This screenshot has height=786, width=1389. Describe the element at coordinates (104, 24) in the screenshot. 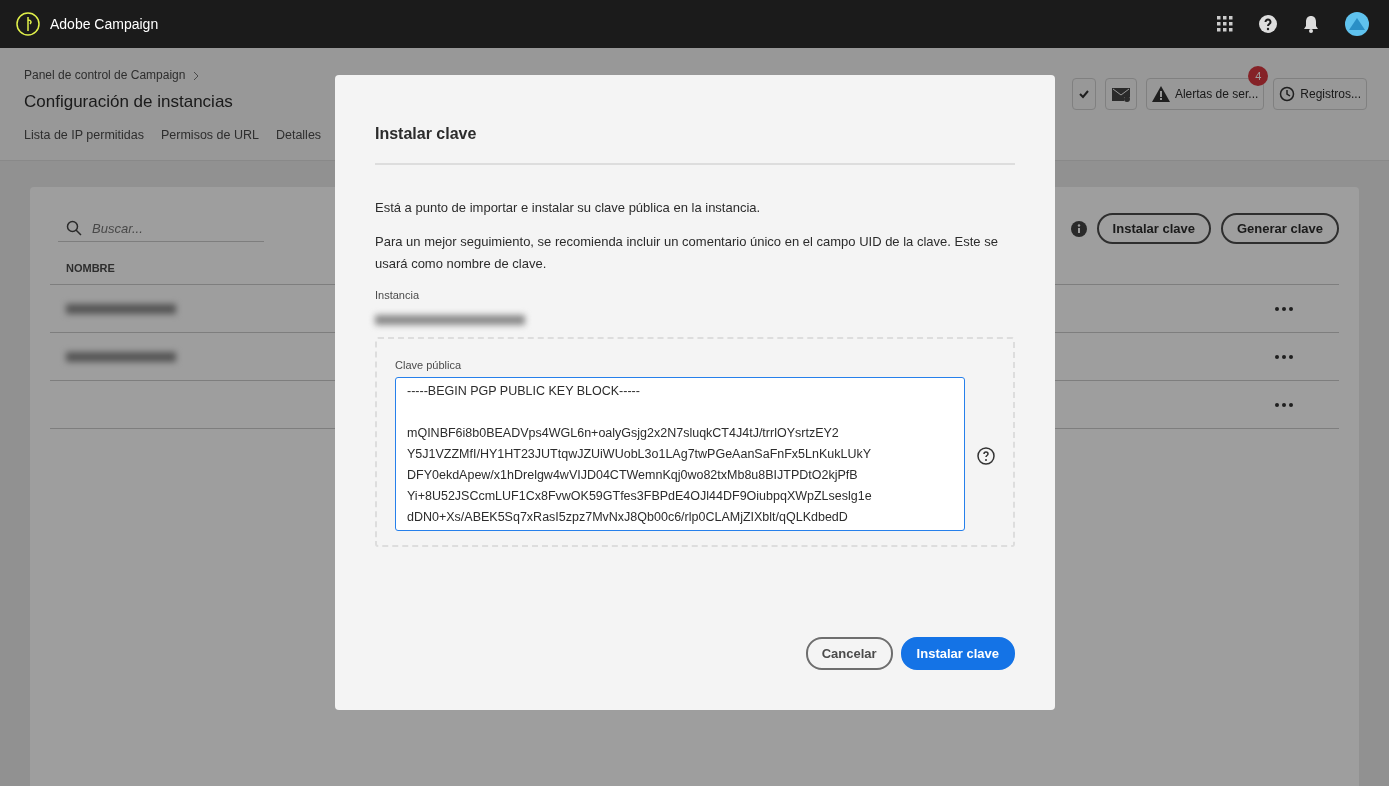

I see `app-name: Adobe Campaign` at that location.